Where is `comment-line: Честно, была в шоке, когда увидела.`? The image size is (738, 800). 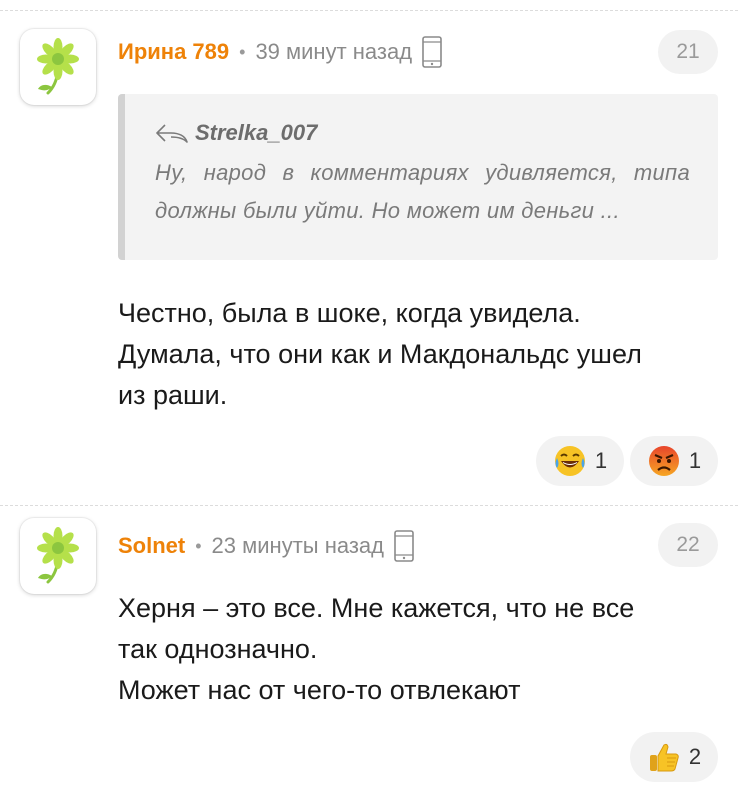 comment-line: Честно, была в шоке, когда увидела. is located at coordinates (349, 313).